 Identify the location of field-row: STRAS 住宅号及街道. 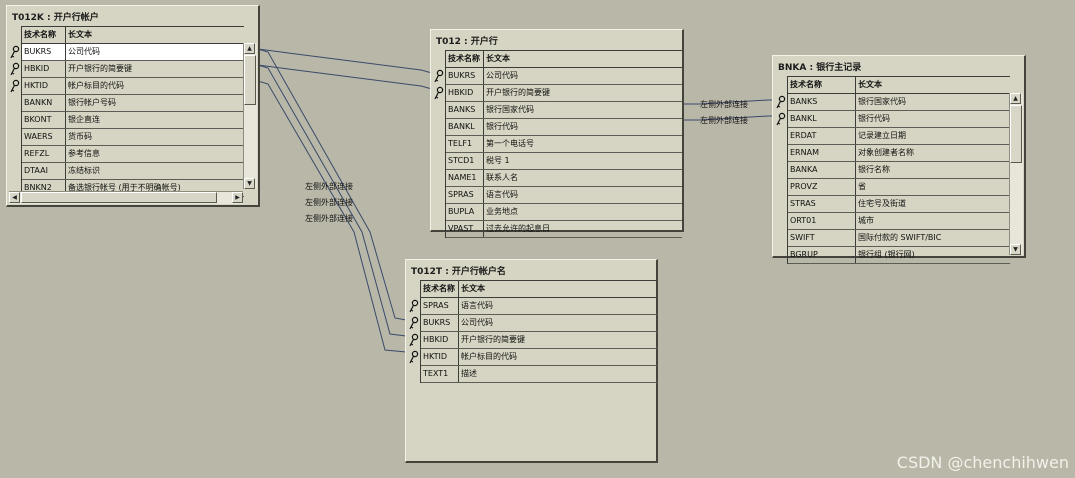
(899, 204).